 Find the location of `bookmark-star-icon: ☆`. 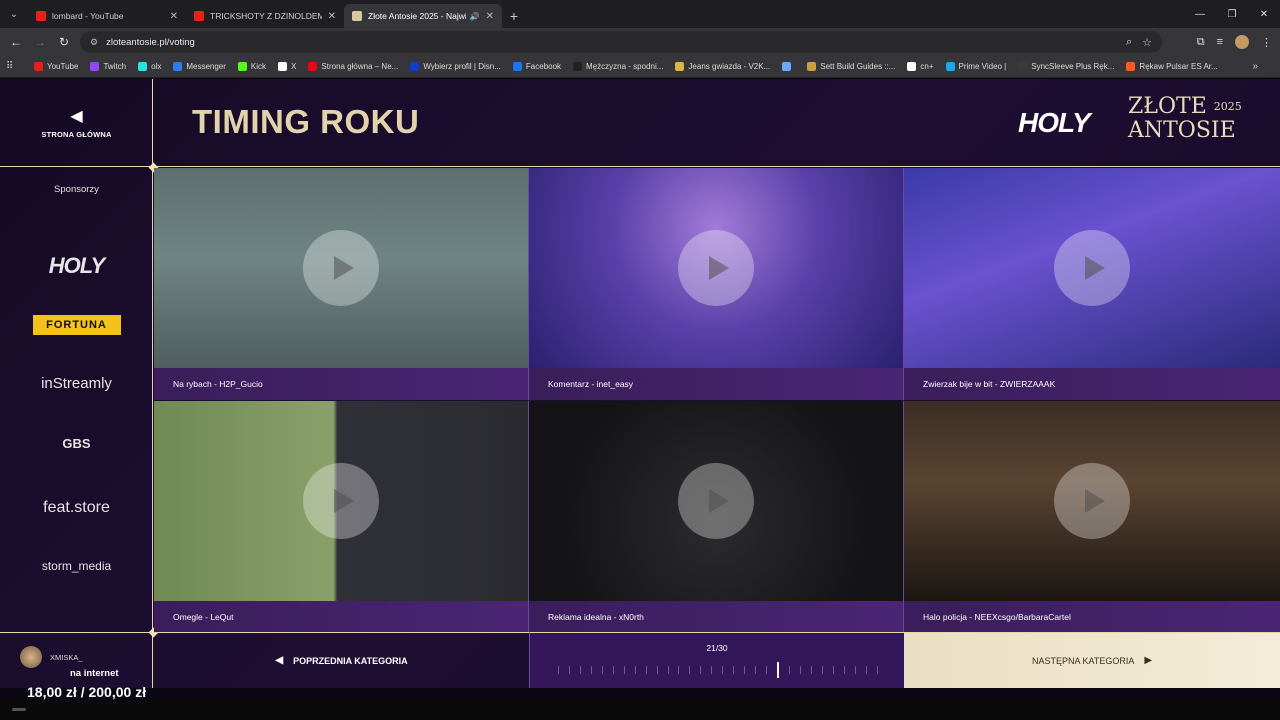

bookmark-star-icon: ☆ is located at coordinates (1147, 42).